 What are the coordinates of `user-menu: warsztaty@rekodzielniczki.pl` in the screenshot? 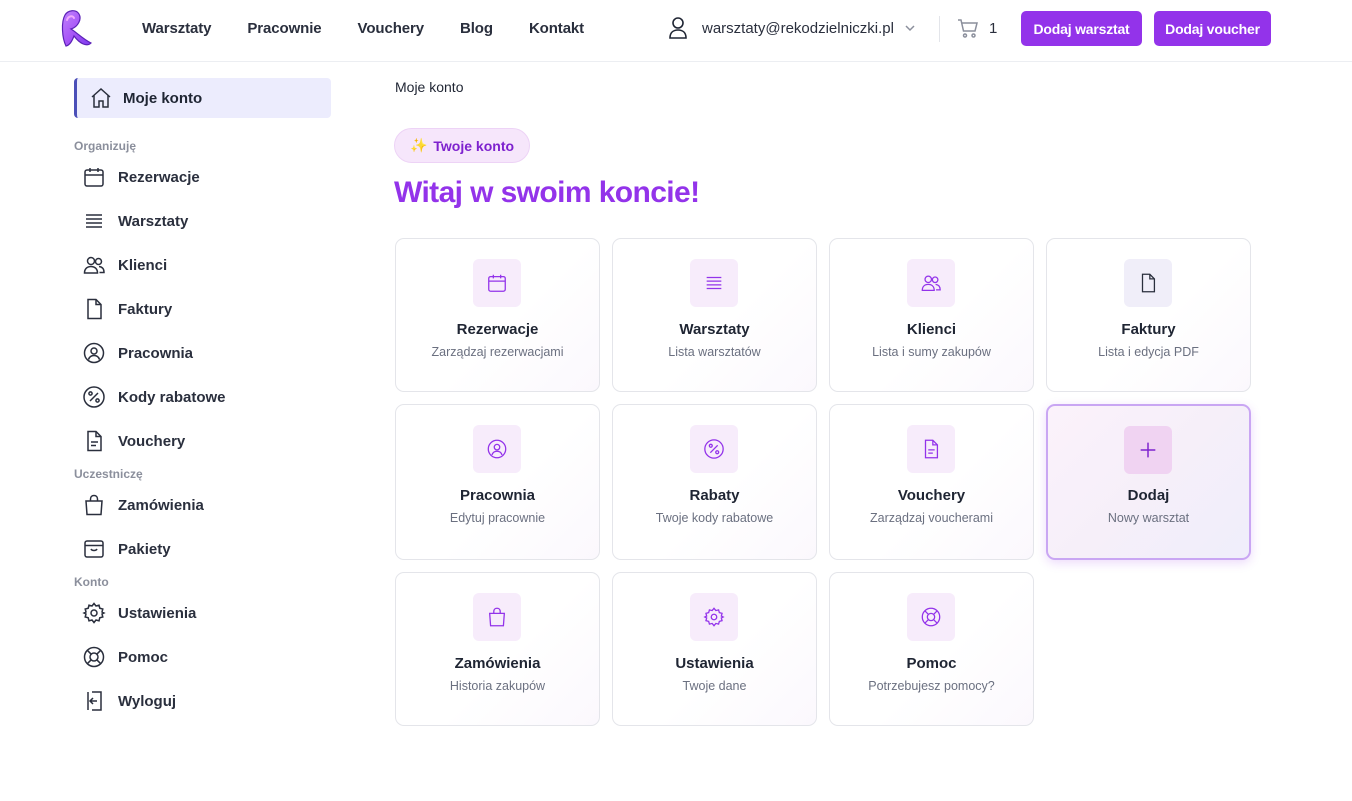 It's located at (792, 28).